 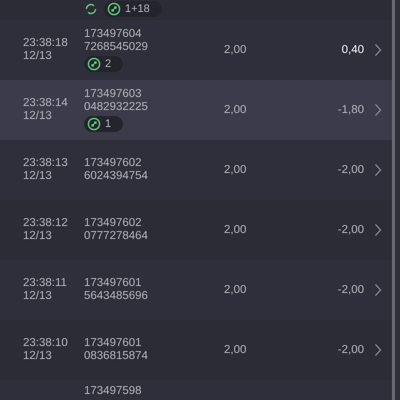 What do you see at coordinates (351, 110) in the screenshot?
I see `payout-amount: -1,80` at bounding box center [351, 110].